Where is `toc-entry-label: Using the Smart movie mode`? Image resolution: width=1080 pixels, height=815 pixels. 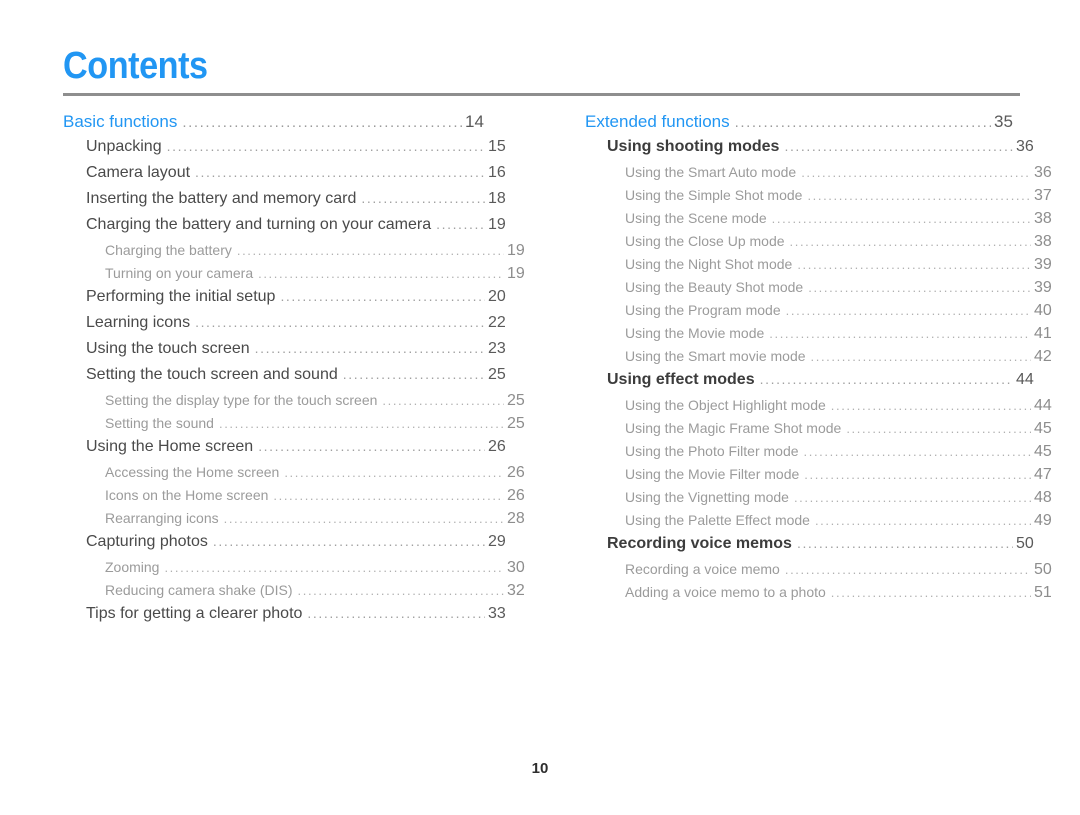
toc-entry-label: Using the Smart movie mode is located at coordinates (715, 356).